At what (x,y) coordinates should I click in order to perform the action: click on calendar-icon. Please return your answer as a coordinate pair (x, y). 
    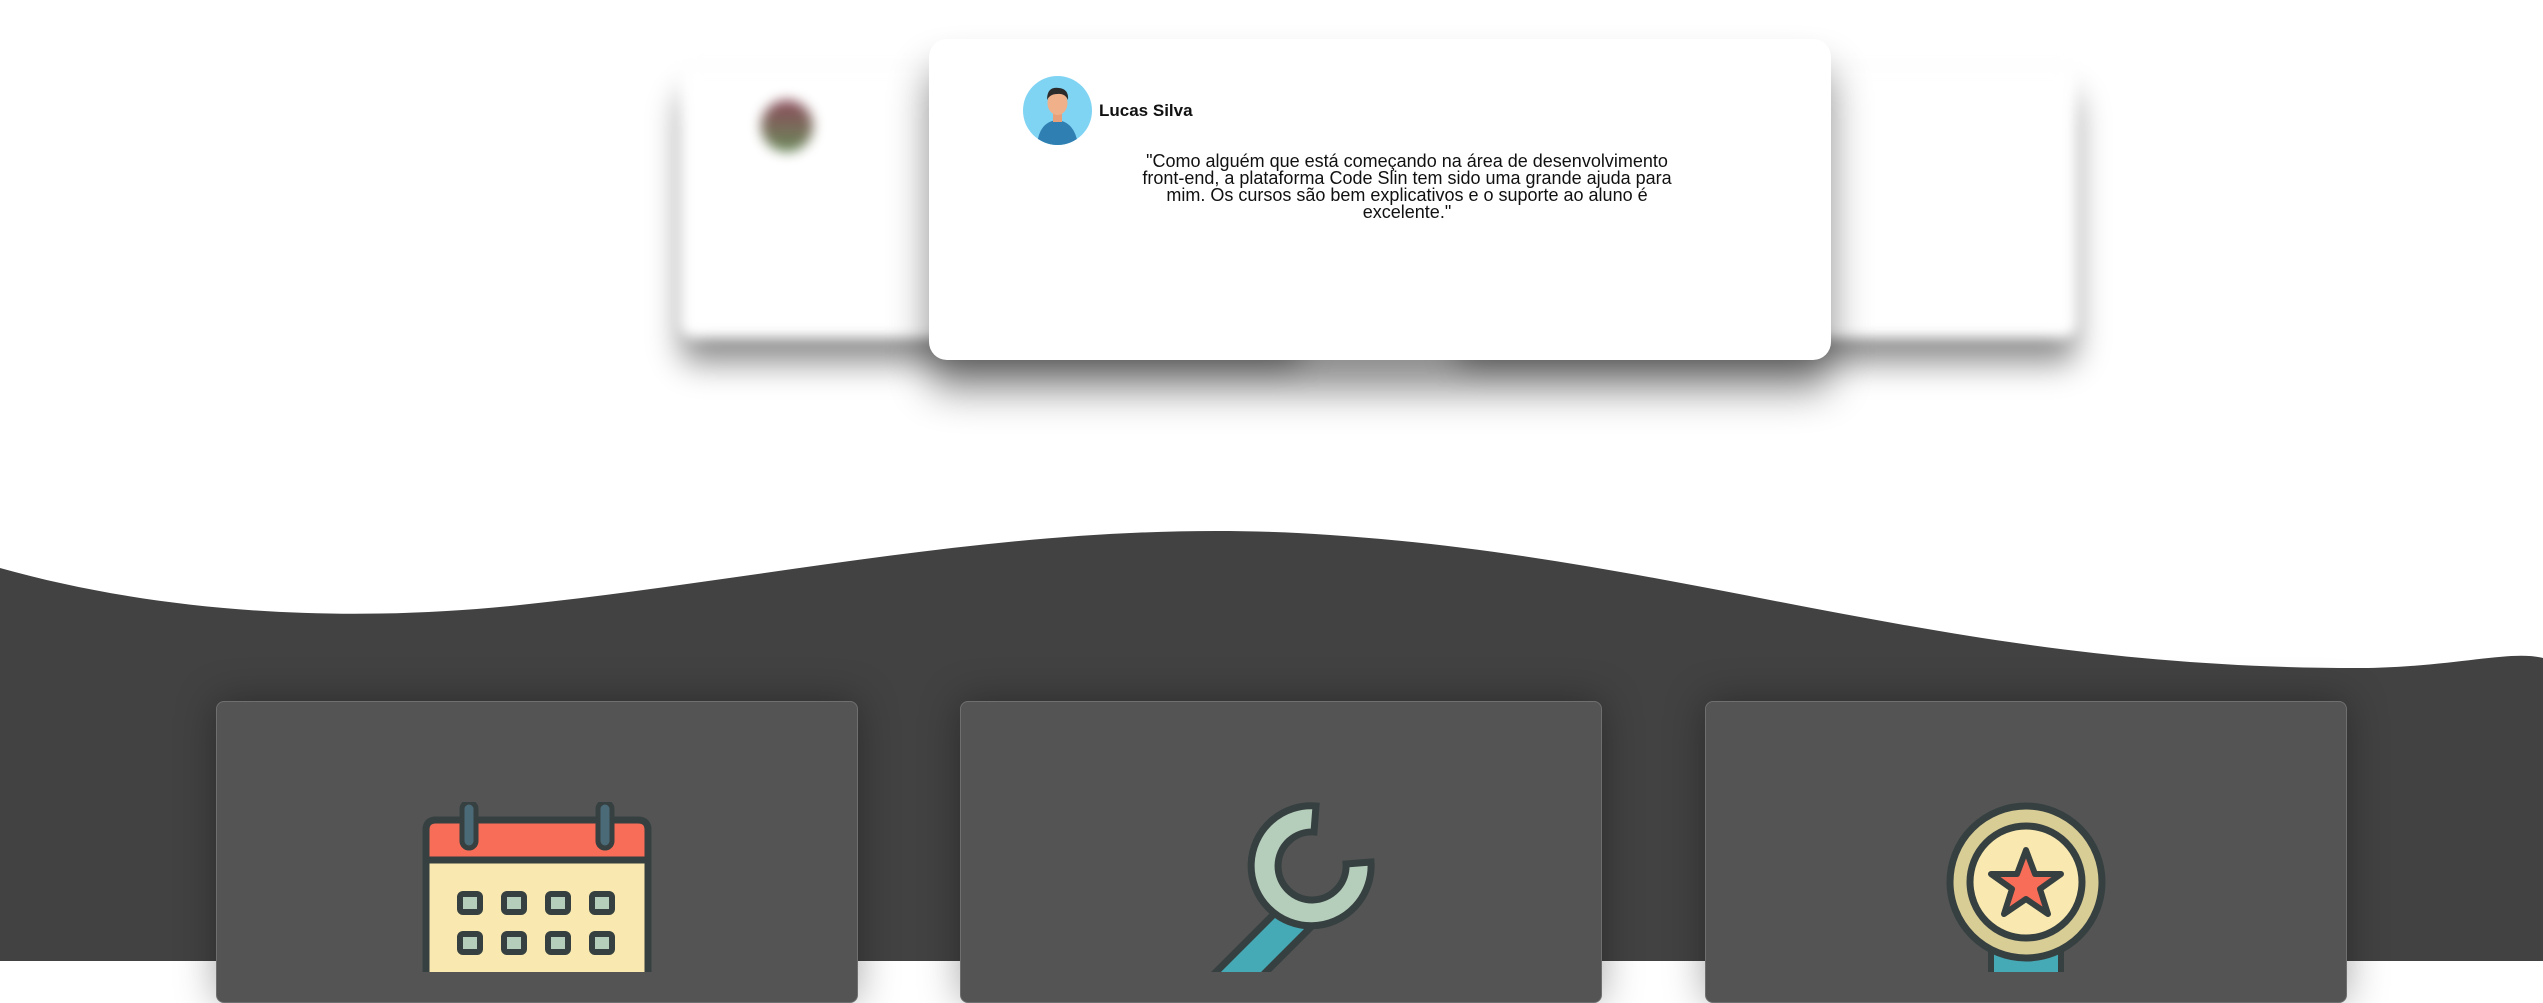
    Looking at the image, I should click on (537, 887).